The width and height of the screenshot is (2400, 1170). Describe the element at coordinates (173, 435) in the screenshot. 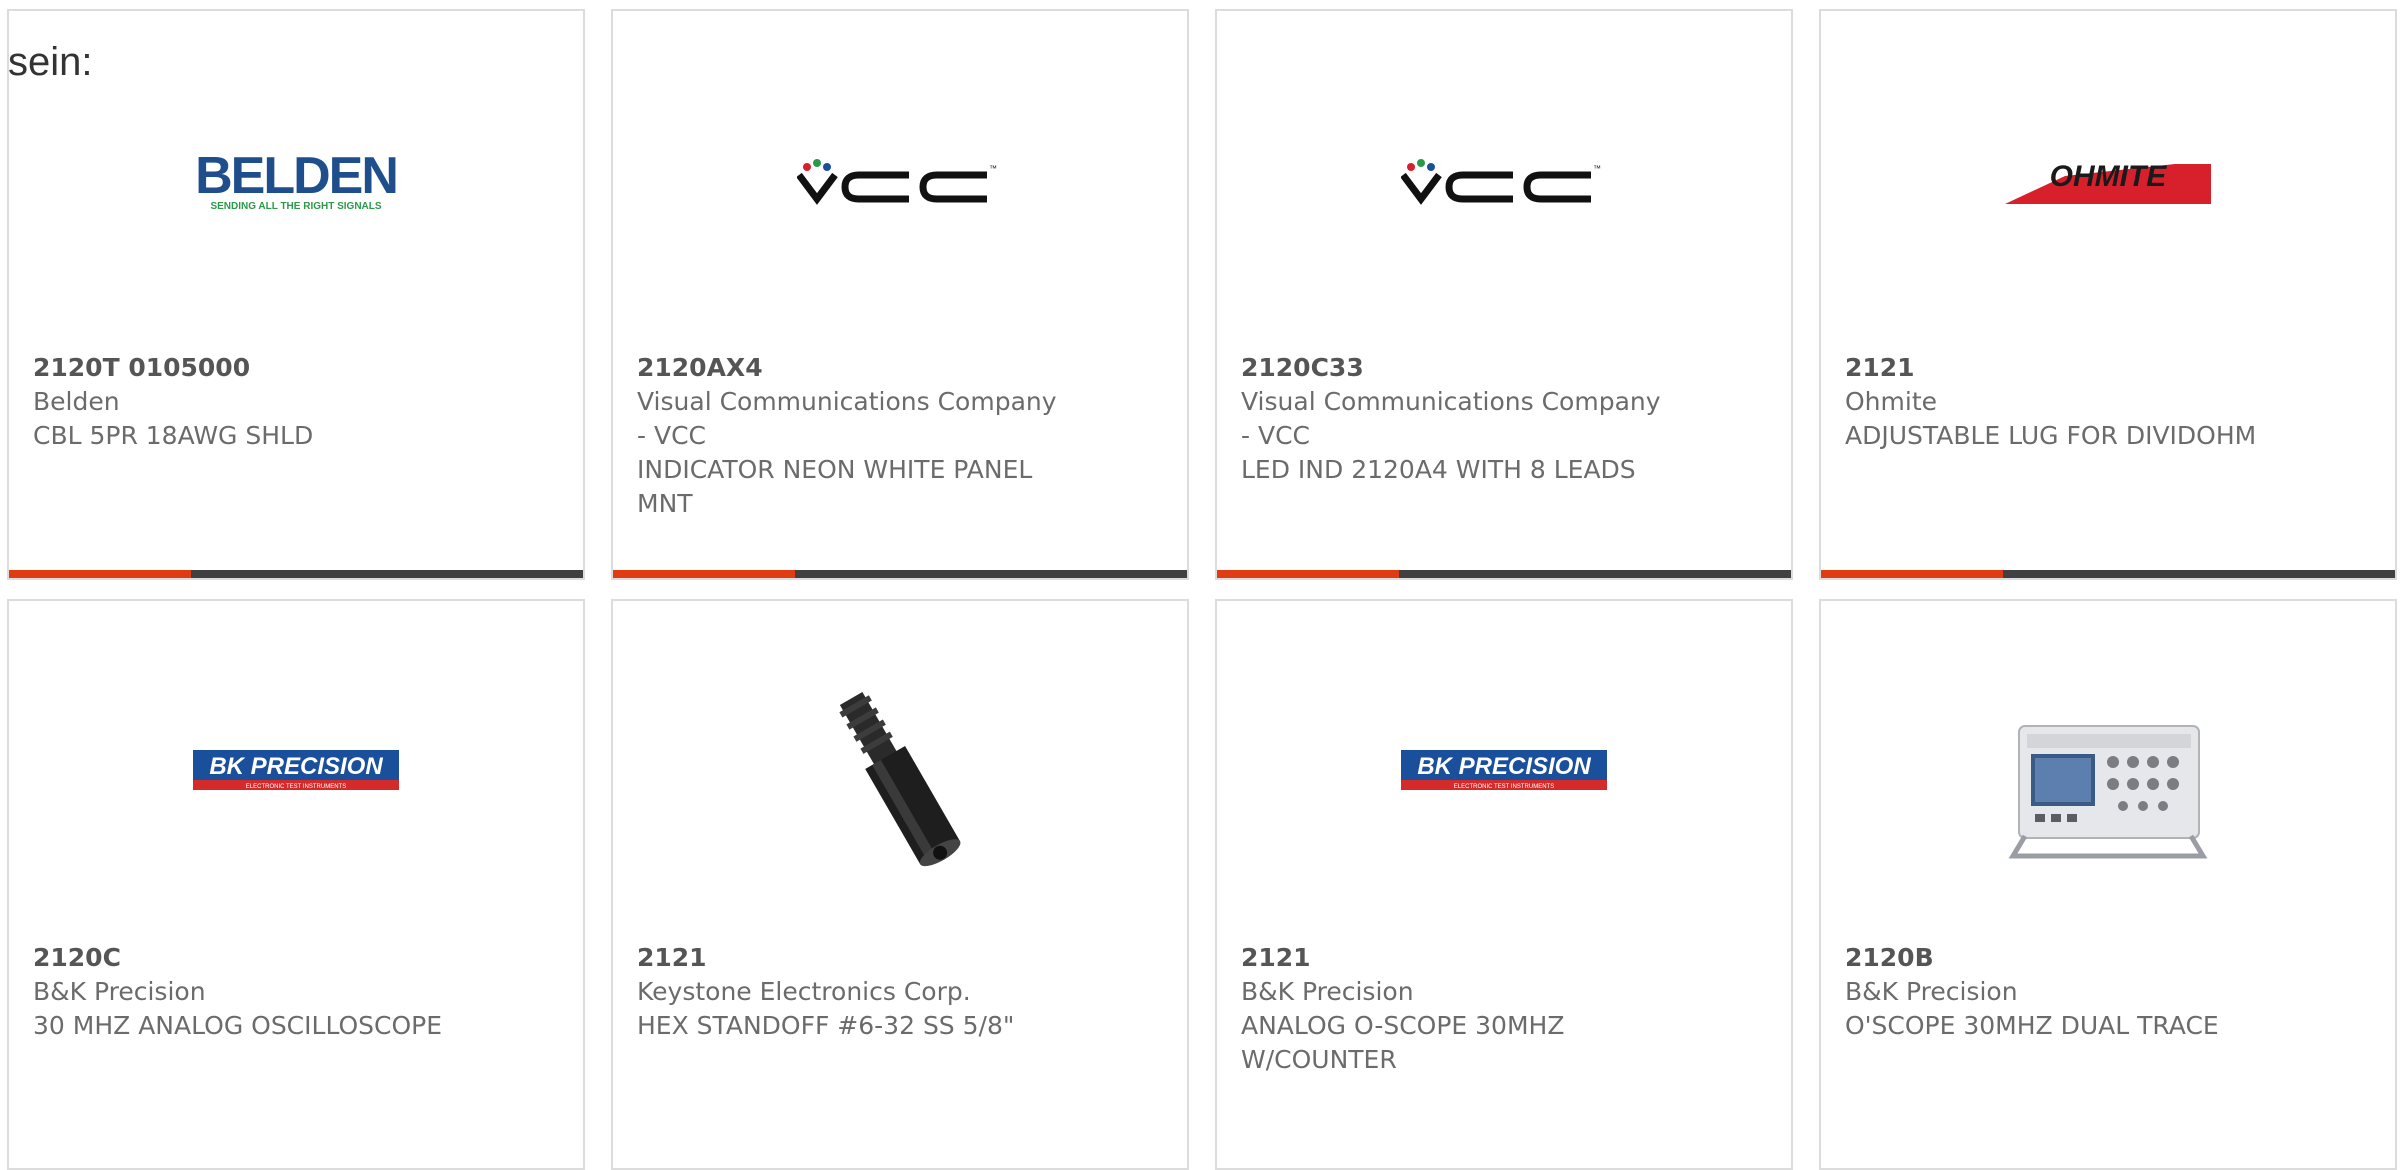

I see `description: CBL 5PR 18AWG SHLD` at that location.